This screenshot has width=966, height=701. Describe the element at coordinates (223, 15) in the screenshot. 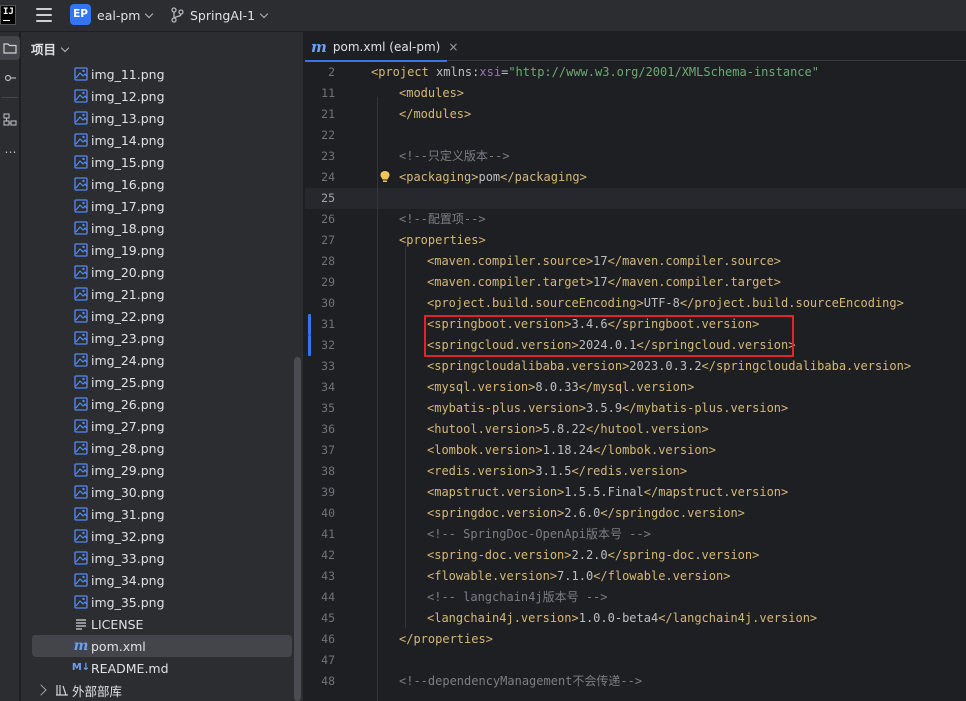

I see `branch-name-label: SpringAI-1` at that location.